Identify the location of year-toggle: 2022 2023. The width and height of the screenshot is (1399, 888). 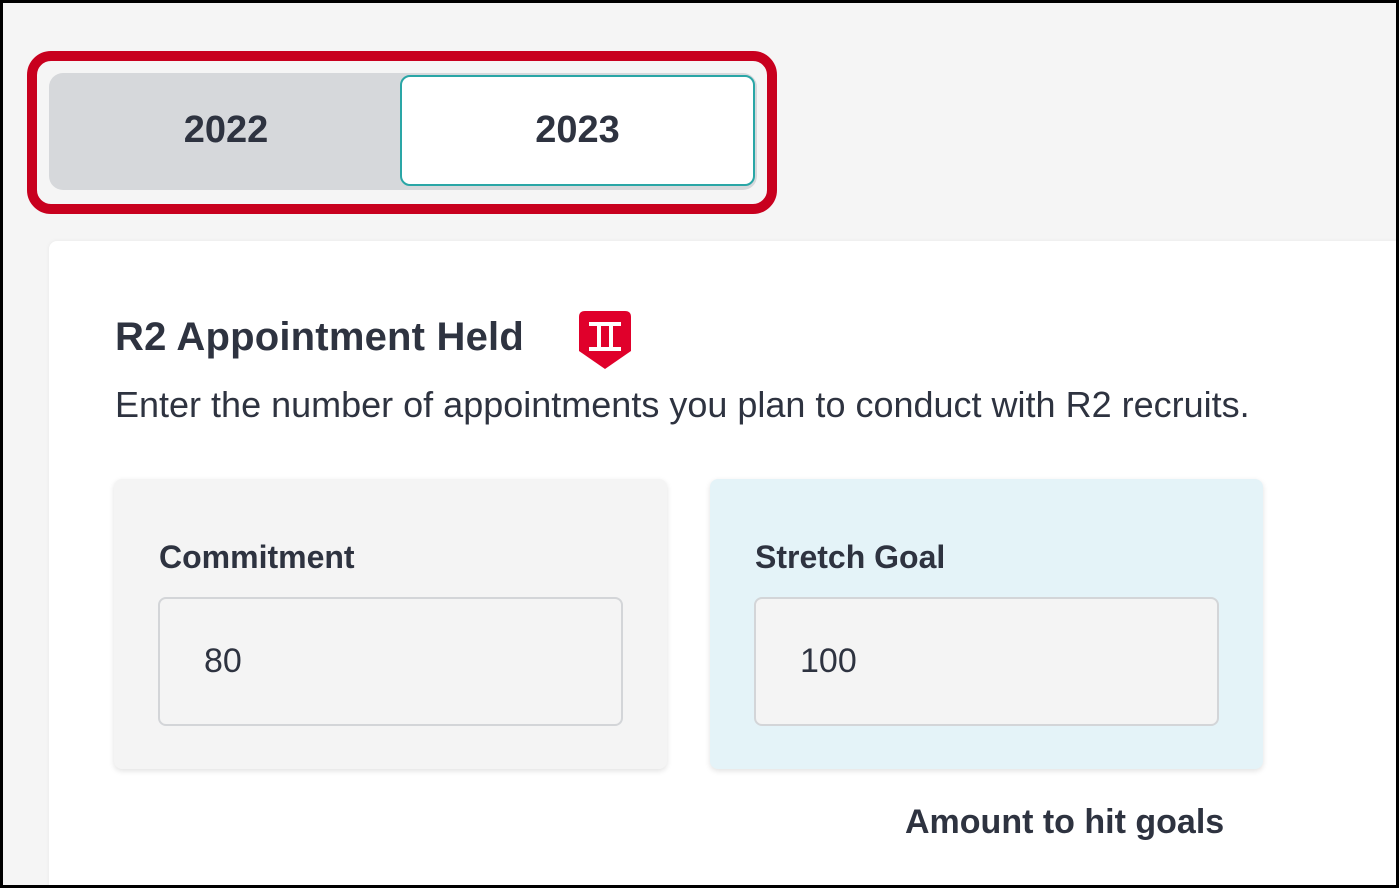
(403, 131).